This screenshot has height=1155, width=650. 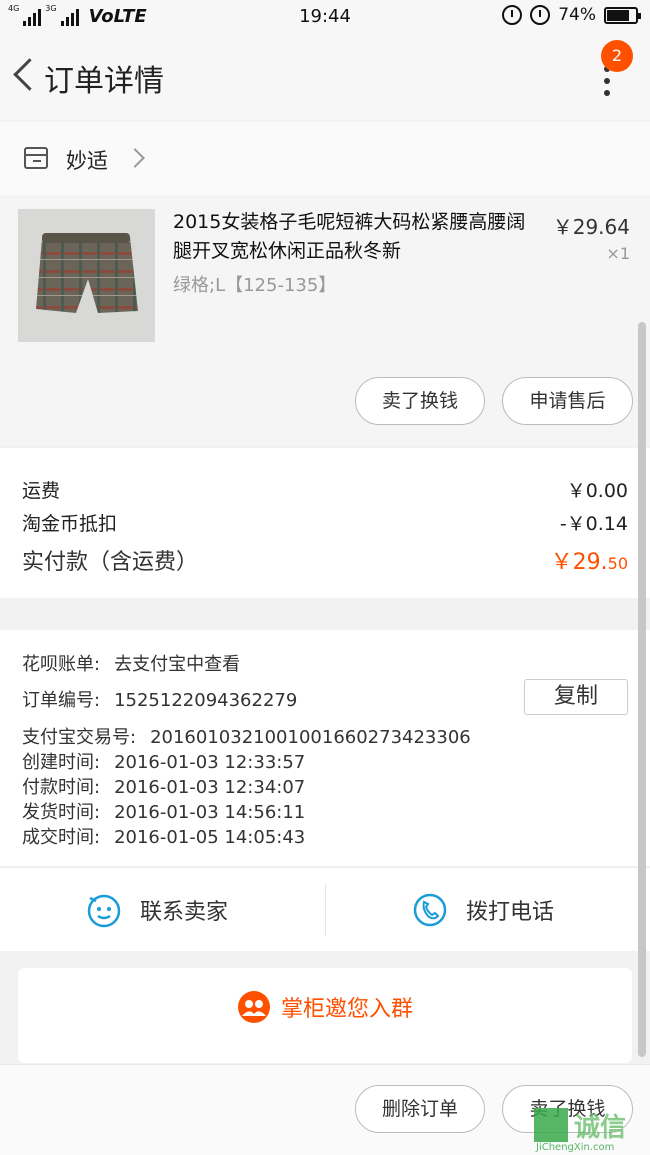 I want to click on contact-divider, so click(x=325, y=910).